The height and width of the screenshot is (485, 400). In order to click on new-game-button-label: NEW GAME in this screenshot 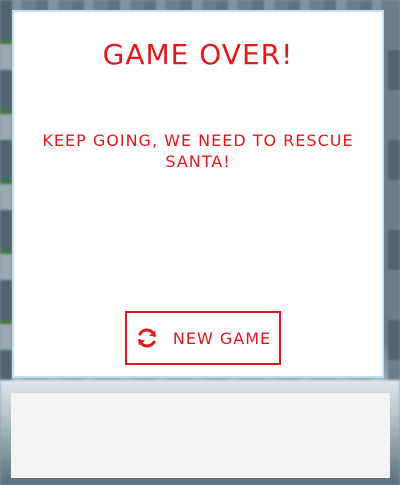, I will do `click(222, 338)`.